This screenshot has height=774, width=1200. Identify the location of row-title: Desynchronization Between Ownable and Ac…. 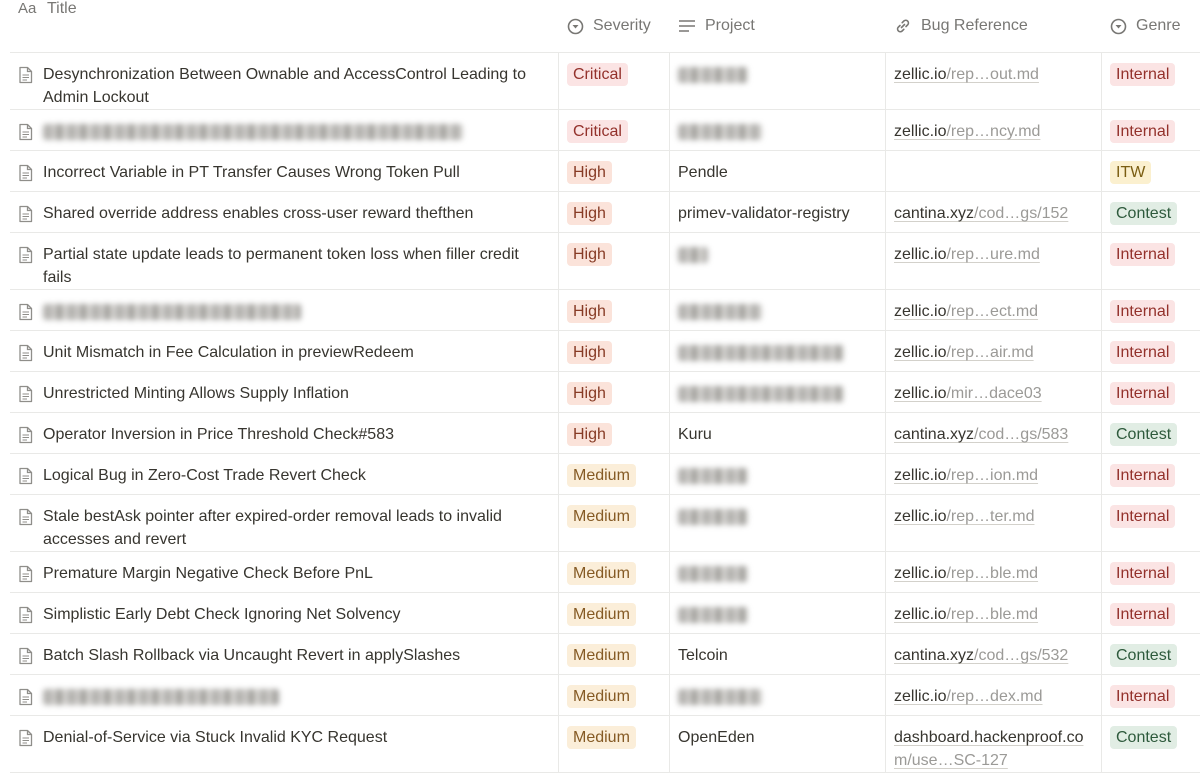
(296, 86).